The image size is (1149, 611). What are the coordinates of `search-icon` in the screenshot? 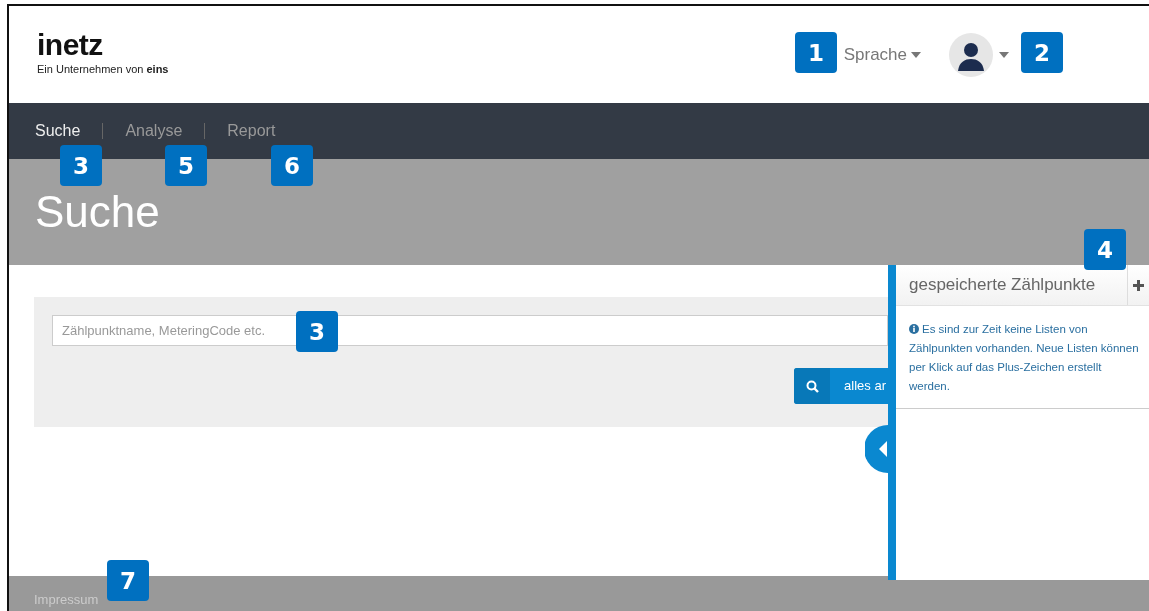 It's located at (812, 386).